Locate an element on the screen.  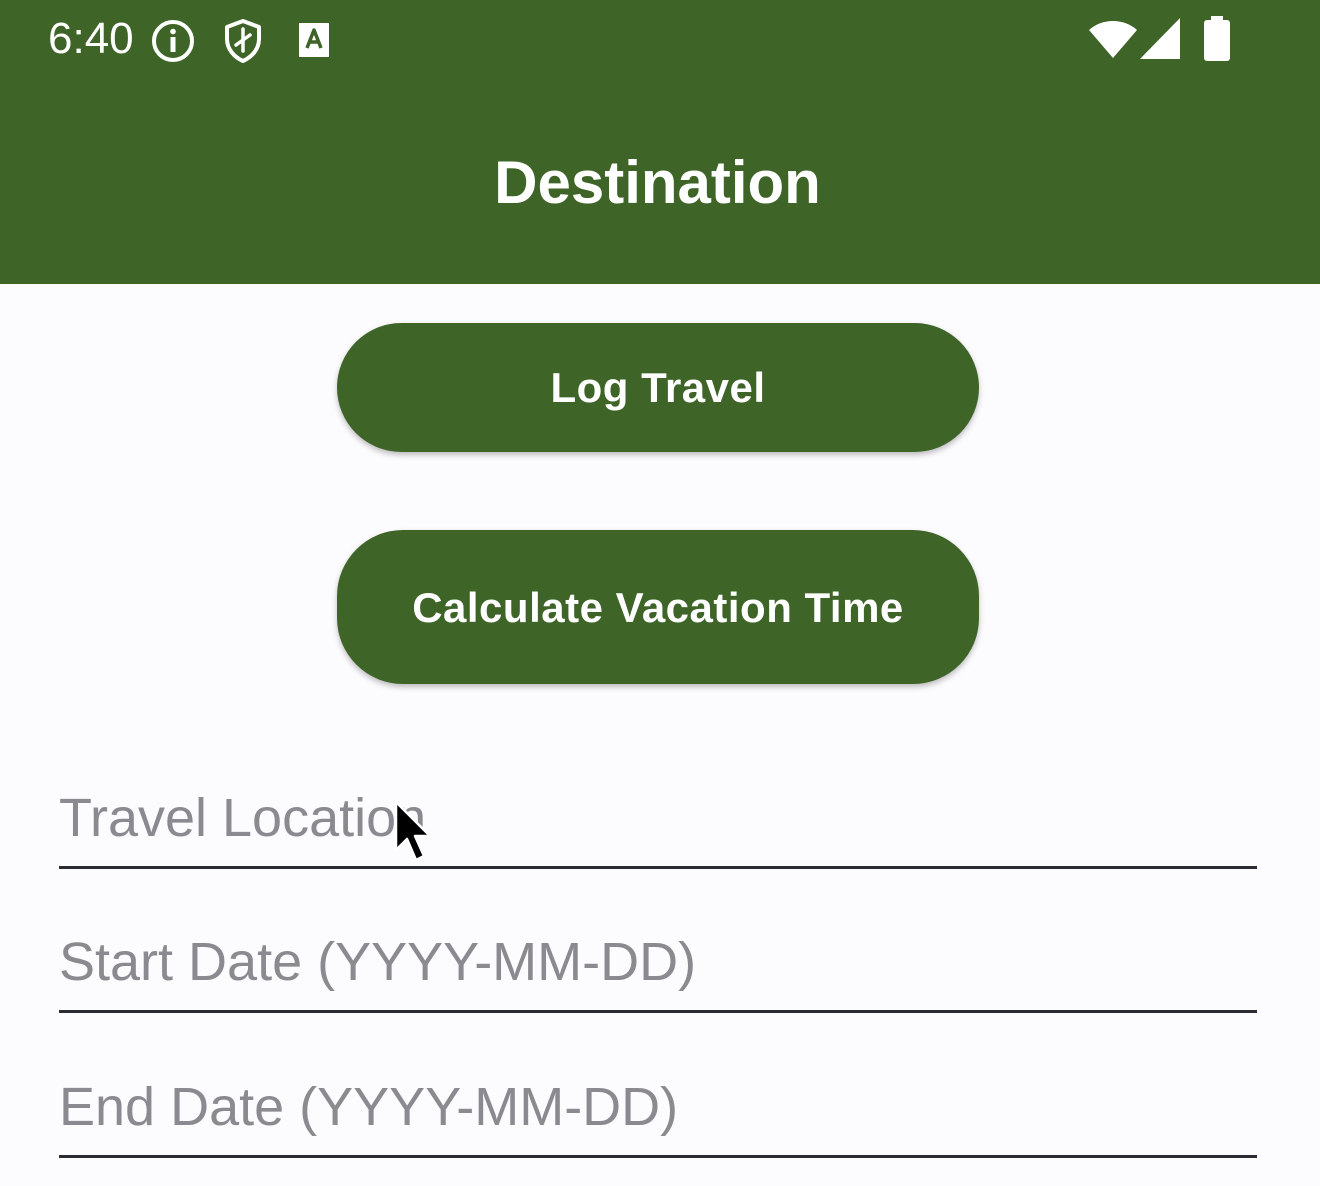
travel-location-input is located at coordinates (658, 818).